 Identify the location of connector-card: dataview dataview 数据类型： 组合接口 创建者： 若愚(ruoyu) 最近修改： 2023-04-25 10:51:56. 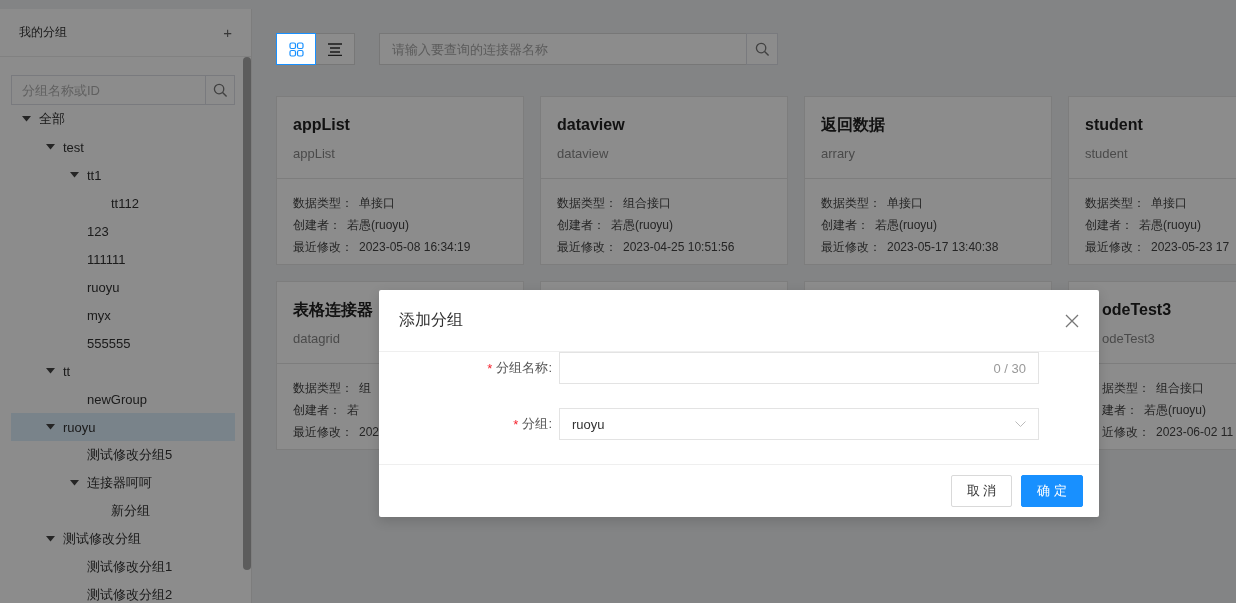
(664, 180).